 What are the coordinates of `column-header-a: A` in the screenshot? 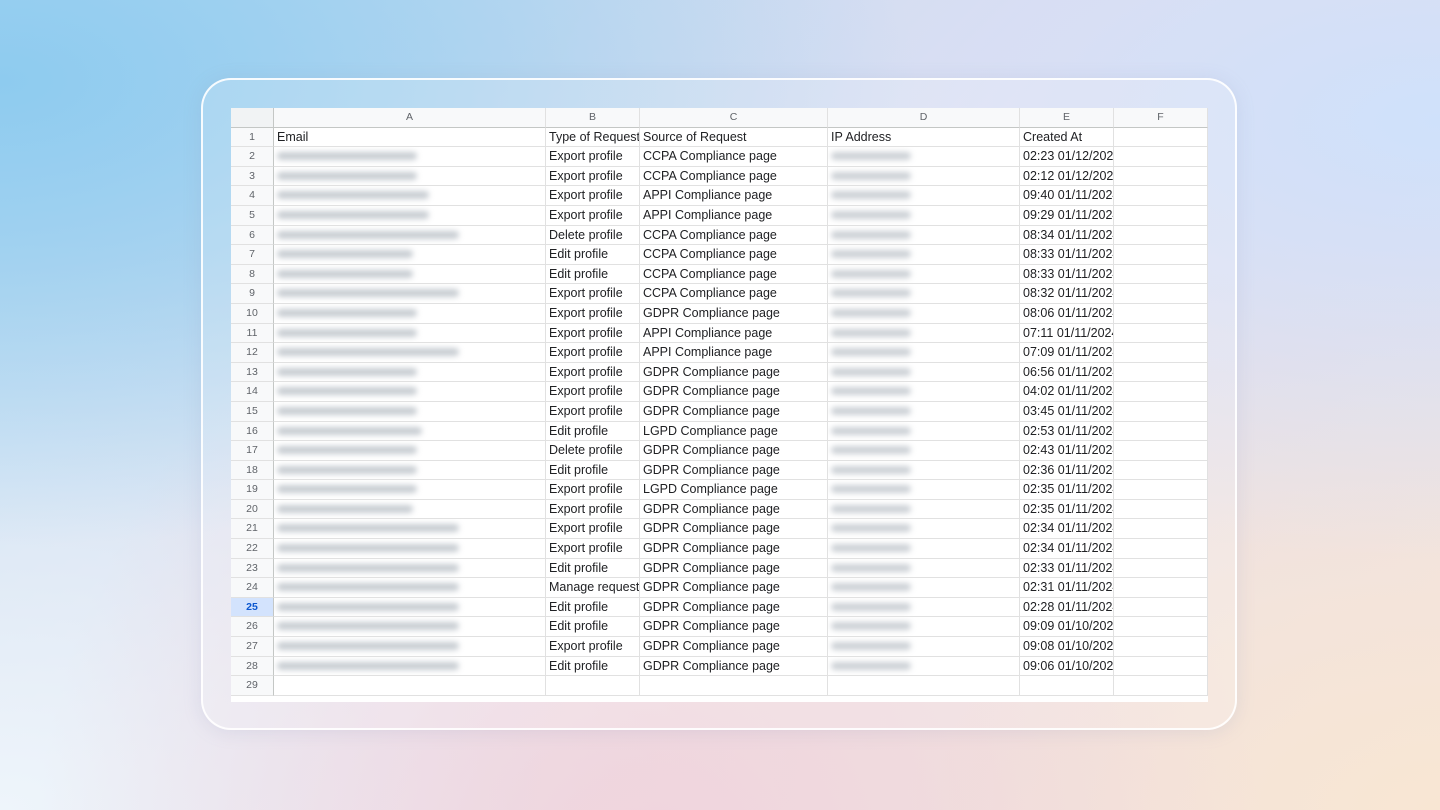 It's located at (410, 118).